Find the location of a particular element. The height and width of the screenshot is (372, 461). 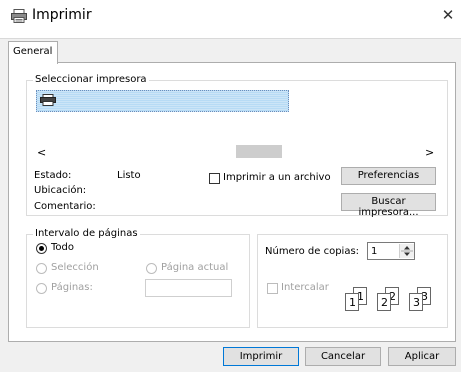

selection-label: Selección is located at coordinates (75, 267).